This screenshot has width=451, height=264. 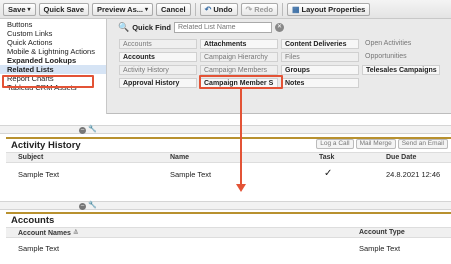 I want to click on column-header: Due Date, so click(x=401, y=157).